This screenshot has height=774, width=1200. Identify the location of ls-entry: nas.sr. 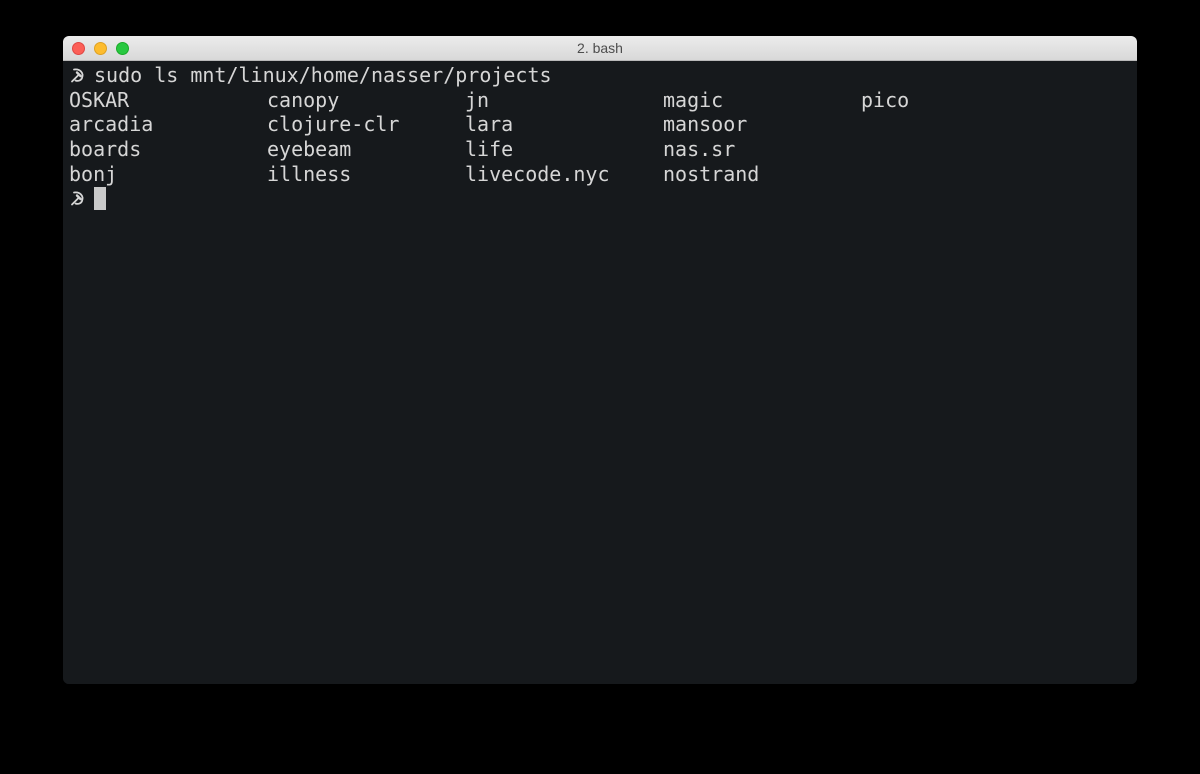
(699, 149).